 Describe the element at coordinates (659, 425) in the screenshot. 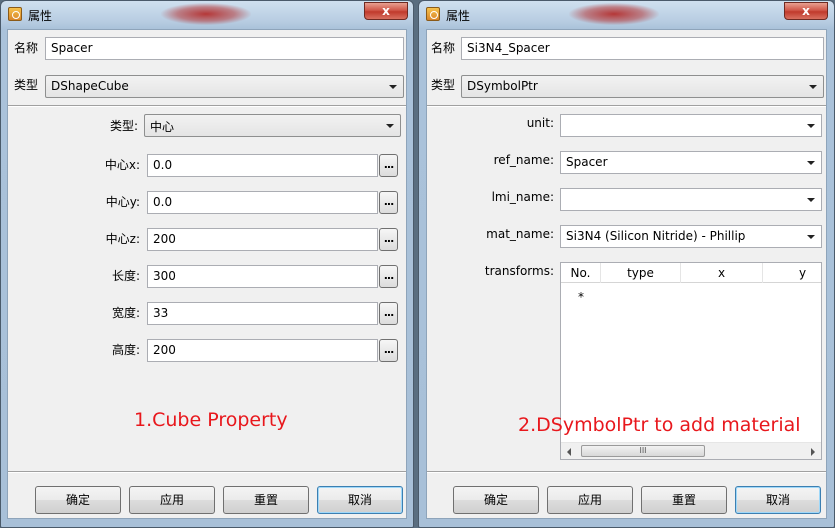

I see `dsymbolptr-annotation: 2.DSymbolPtr to add material` at that location.